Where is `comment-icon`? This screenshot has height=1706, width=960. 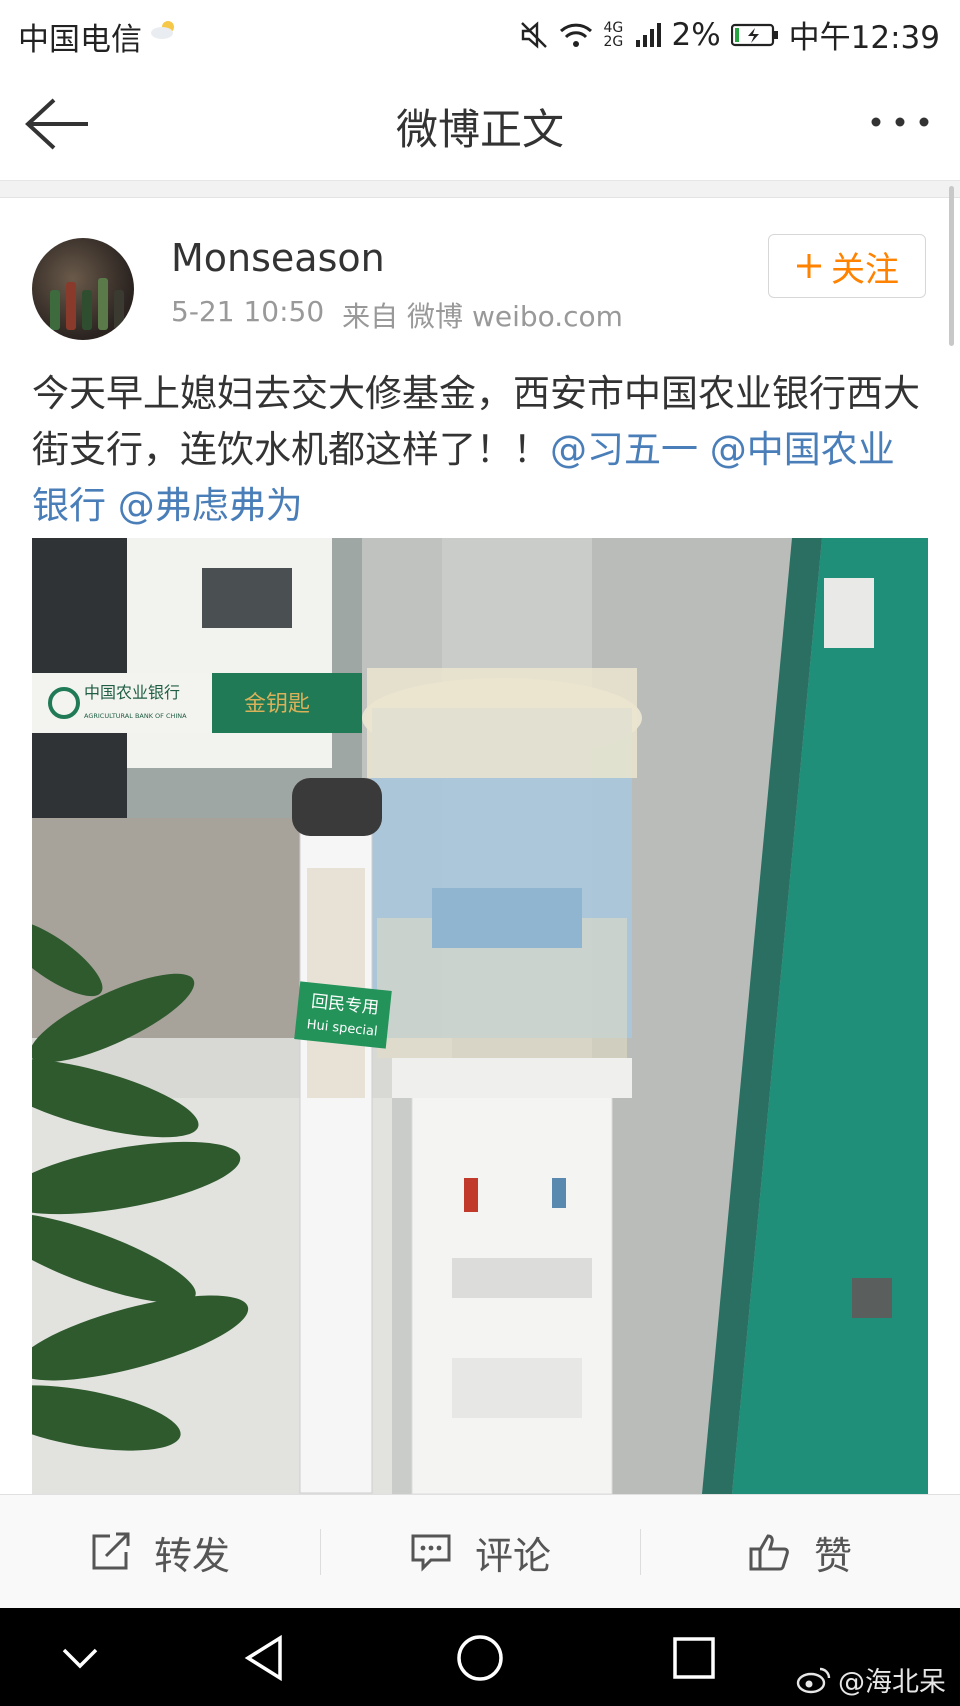
comment-icon is located at coordinates (431, 1553).